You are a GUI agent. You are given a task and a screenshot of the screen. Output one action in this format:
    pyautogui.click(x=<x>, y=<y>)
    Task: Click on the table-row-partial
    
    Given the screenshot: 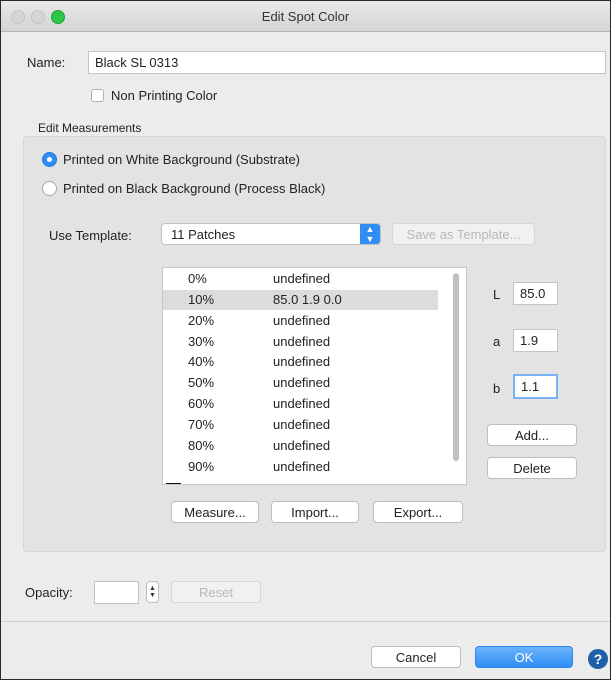 What is the action you would take?
    pyautogui.click(x=300, y=480)
    